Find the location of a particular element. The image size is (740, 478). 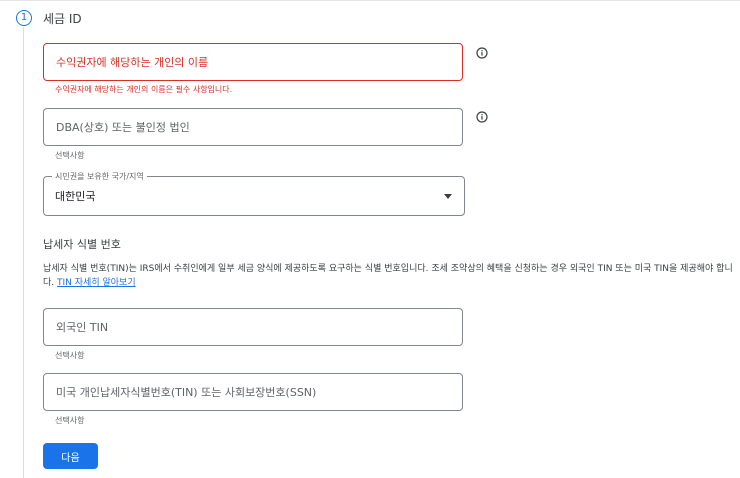

dba-input: DBA(상호) 또는 불인정 법인 is located at coordinates (253, 127).